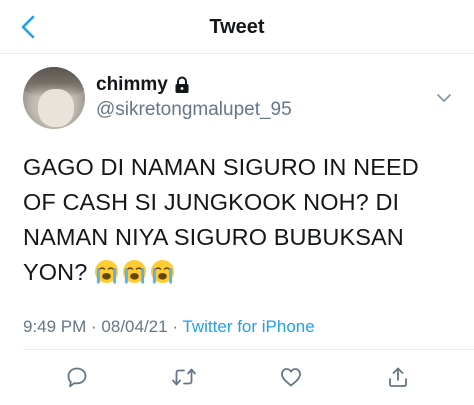 The width and height of the screenshot is (474, 405). I want to click on page-title: Tweet, so click(237, 27).